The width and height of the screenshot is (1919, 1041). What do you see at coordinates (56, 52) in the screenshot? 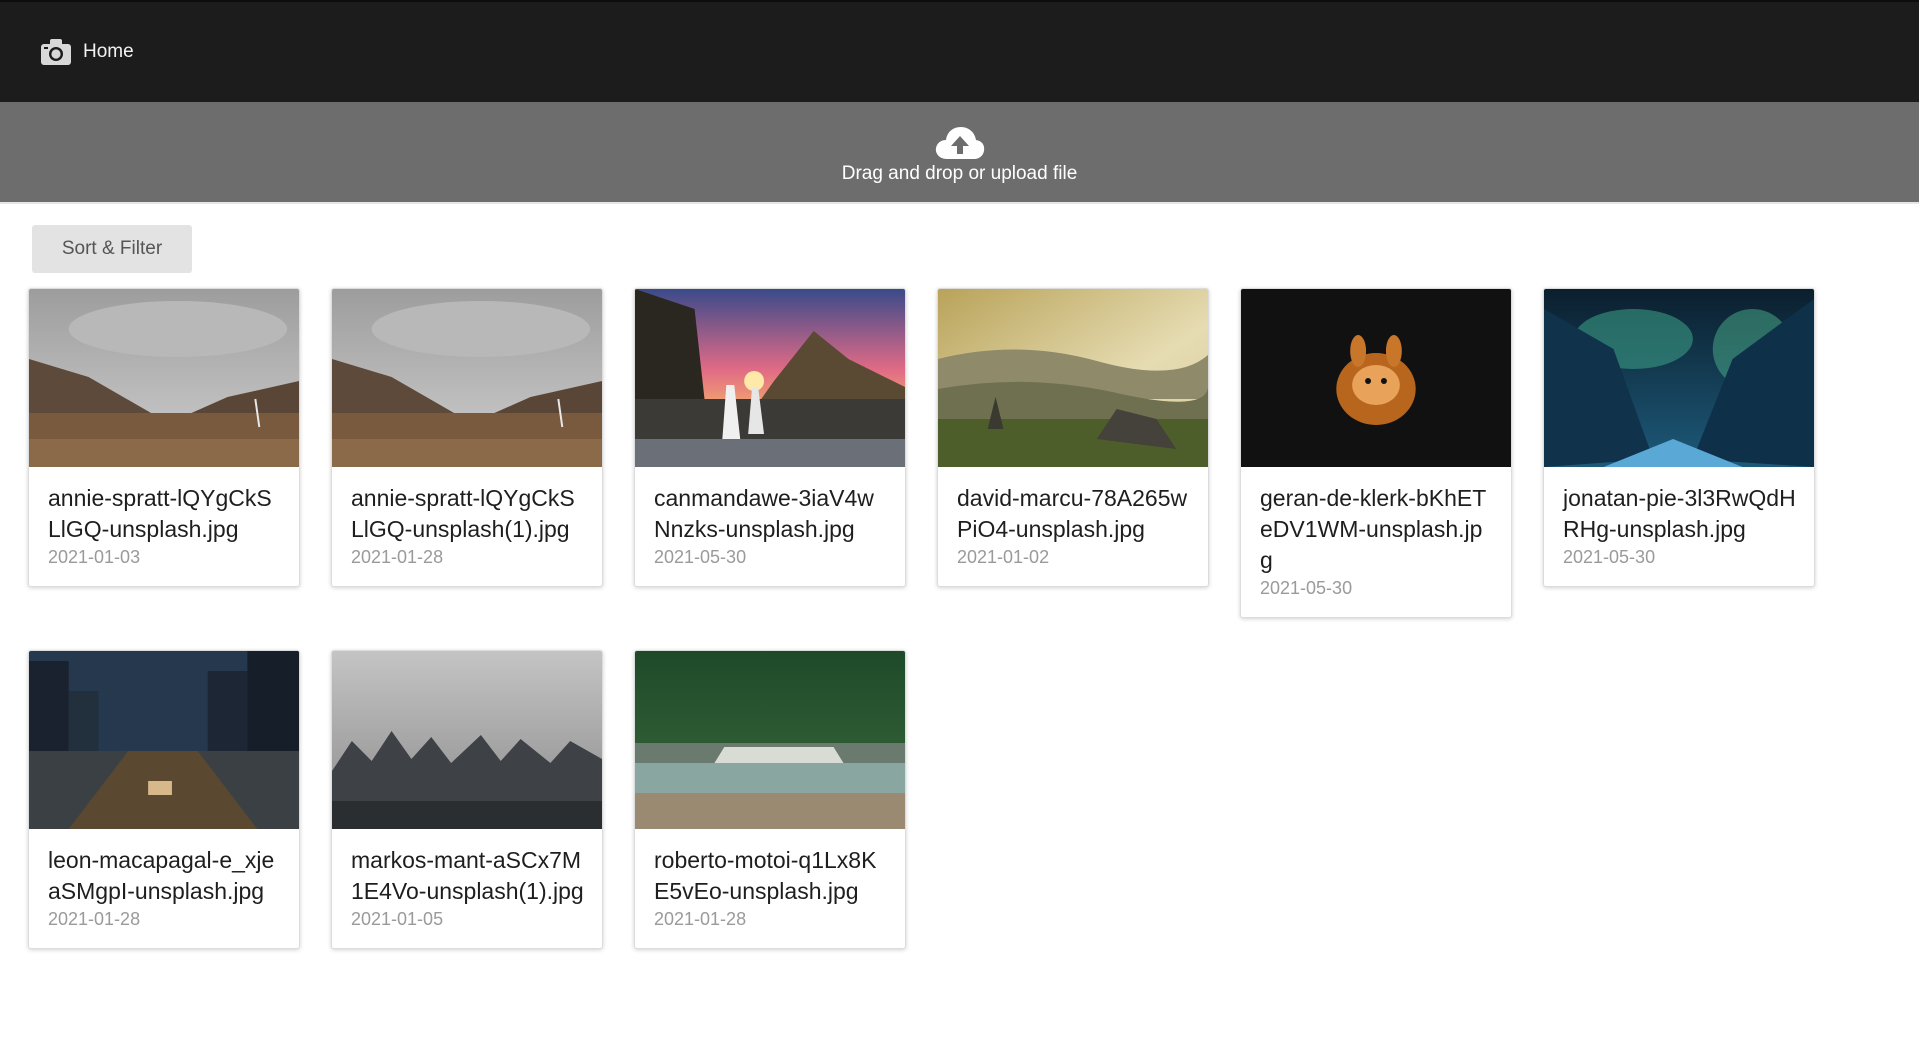
I see `camera-icon` at bounding box center [56, 52].